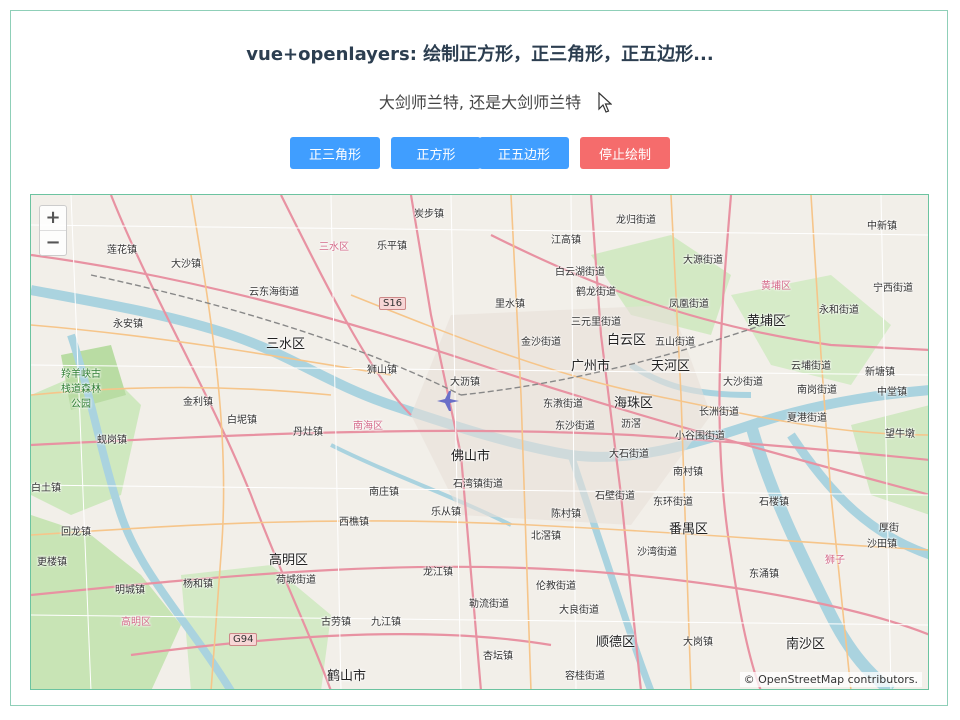  What do you see at coordinates (675, 342) in the screenshot?
I see `map-label-wushan: 五山街道` at bounding box center [675, 342].